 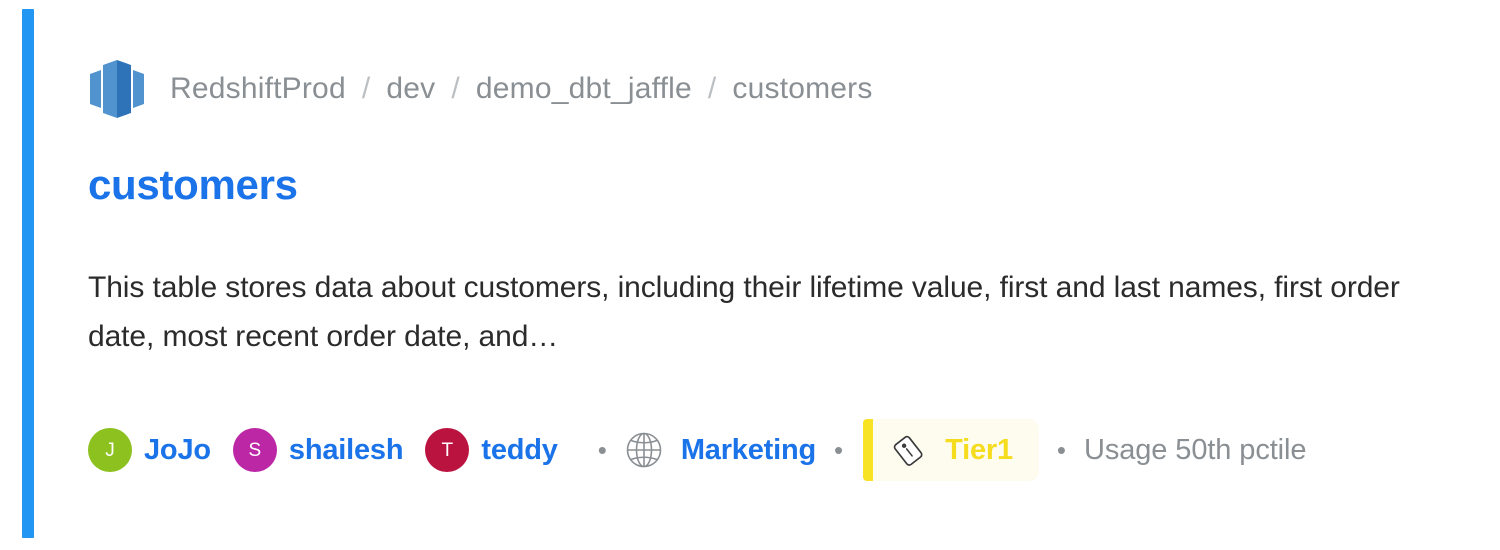 I want to click on domain-marketing: Marketing, so click(x=720, y=450).